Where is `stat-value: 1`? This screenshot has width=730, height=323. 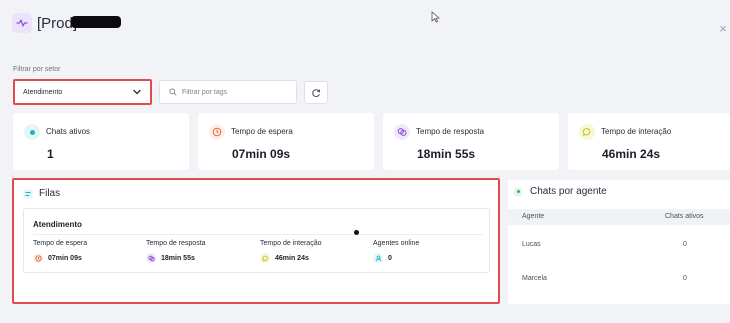
stat-value: 1 is located at coordinates (50, 154).